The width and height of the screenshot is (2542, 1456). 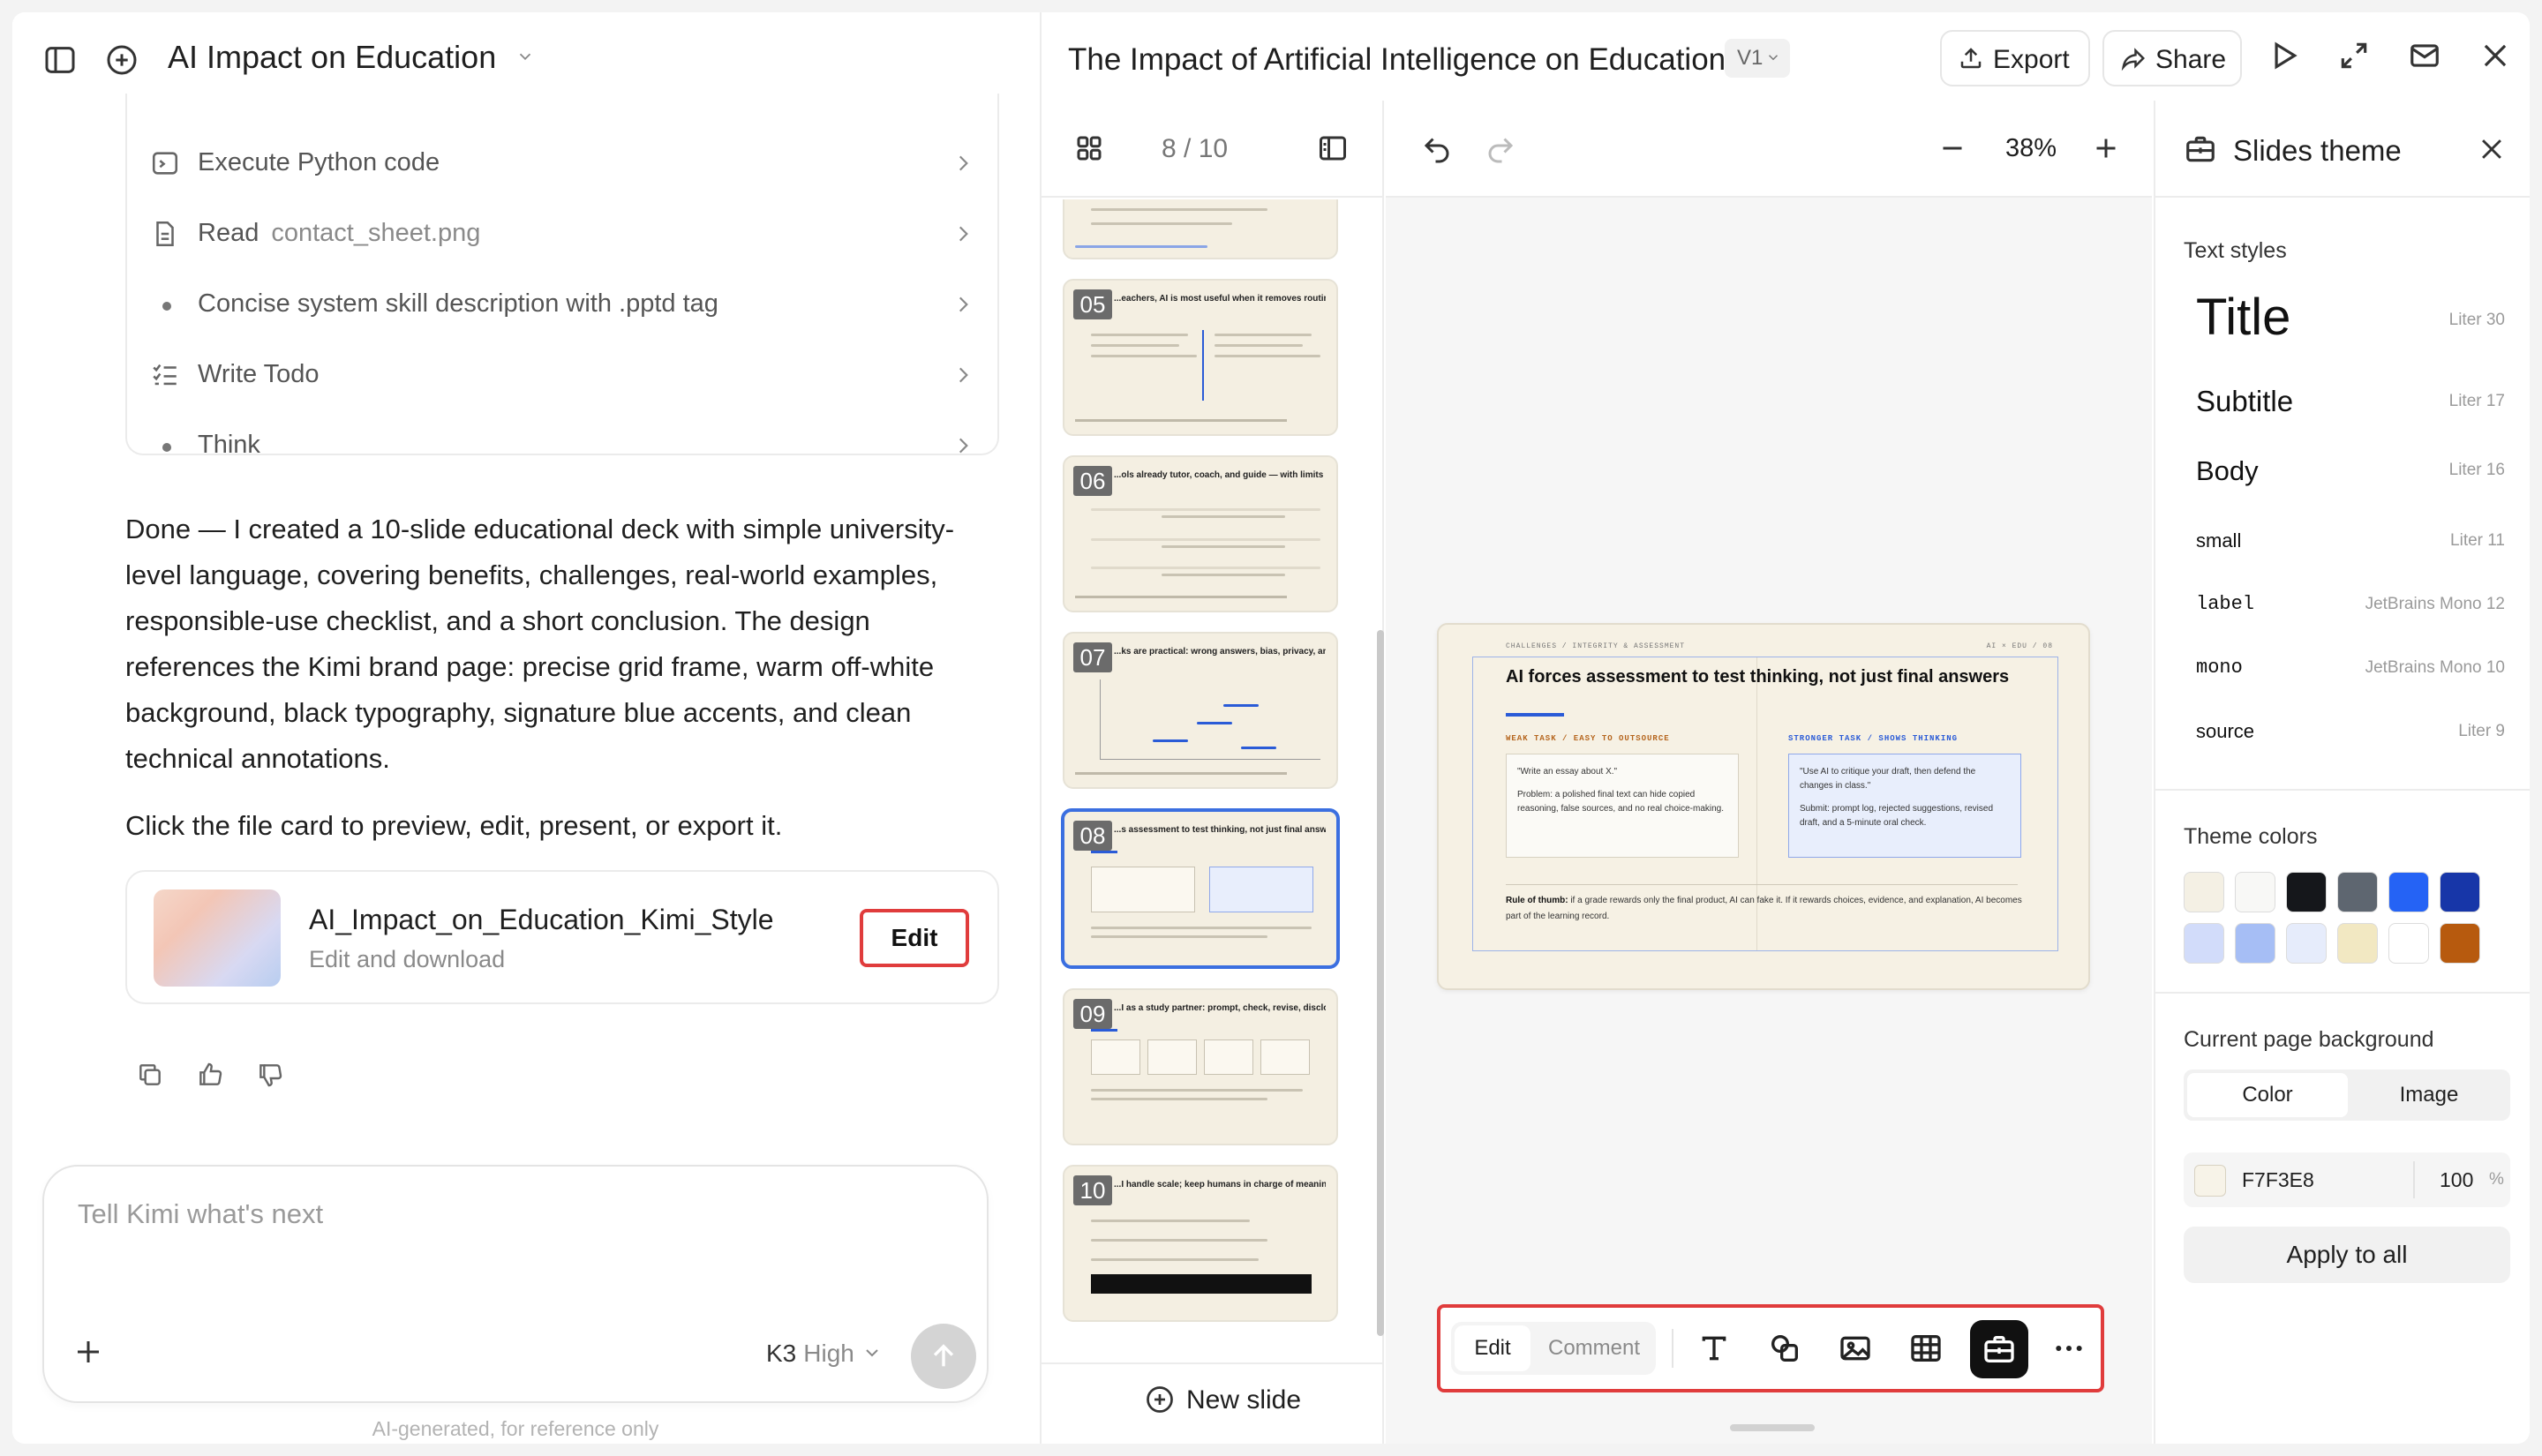 I want to click on text-style-small: small Liter 11, so click(x=2350, y=543).